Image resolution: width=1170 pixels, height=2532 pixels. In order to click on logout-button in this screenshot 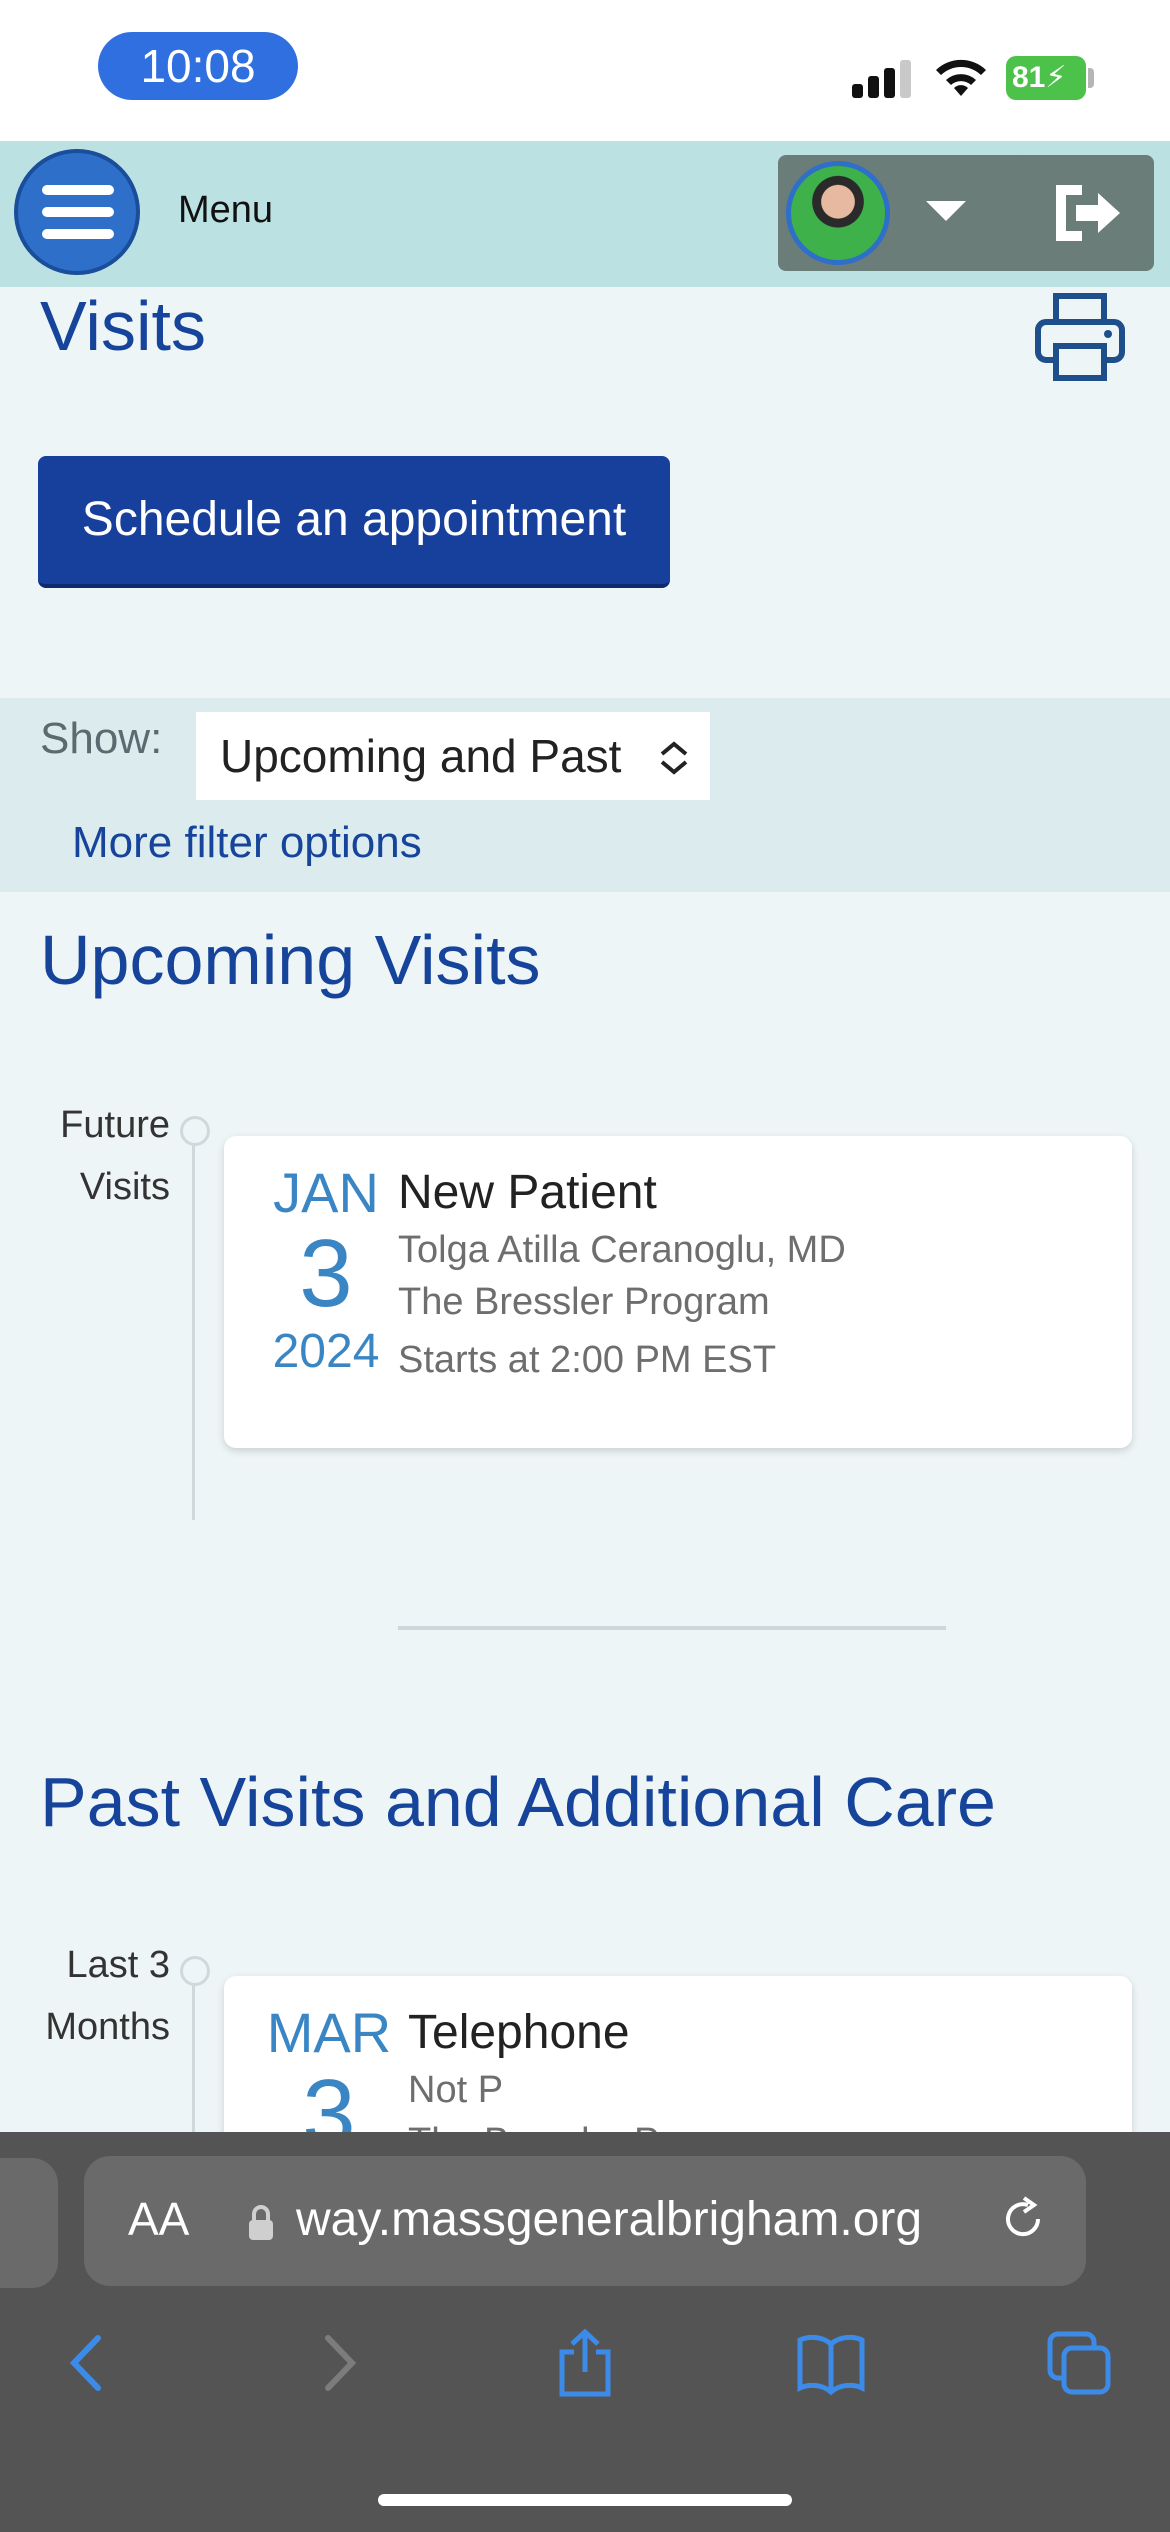, I will do `click(1085, 213)`.